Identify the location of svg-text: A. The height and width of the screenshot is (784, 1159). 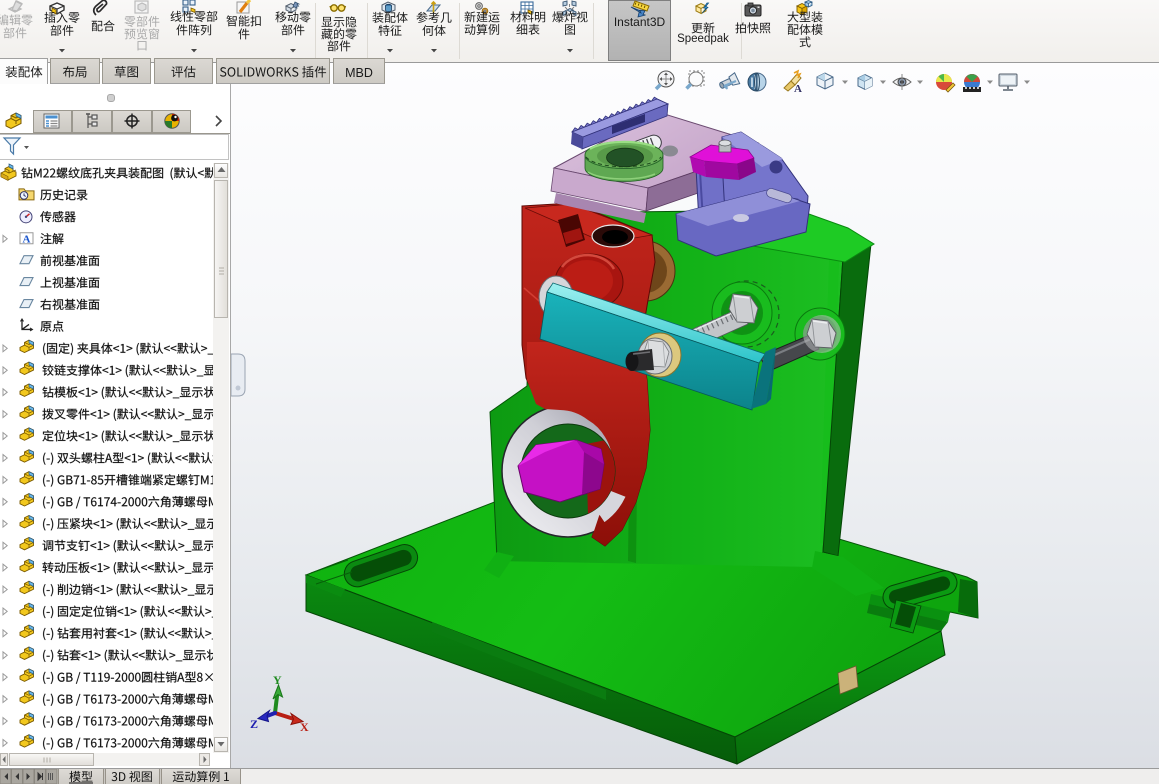
(798, 89).